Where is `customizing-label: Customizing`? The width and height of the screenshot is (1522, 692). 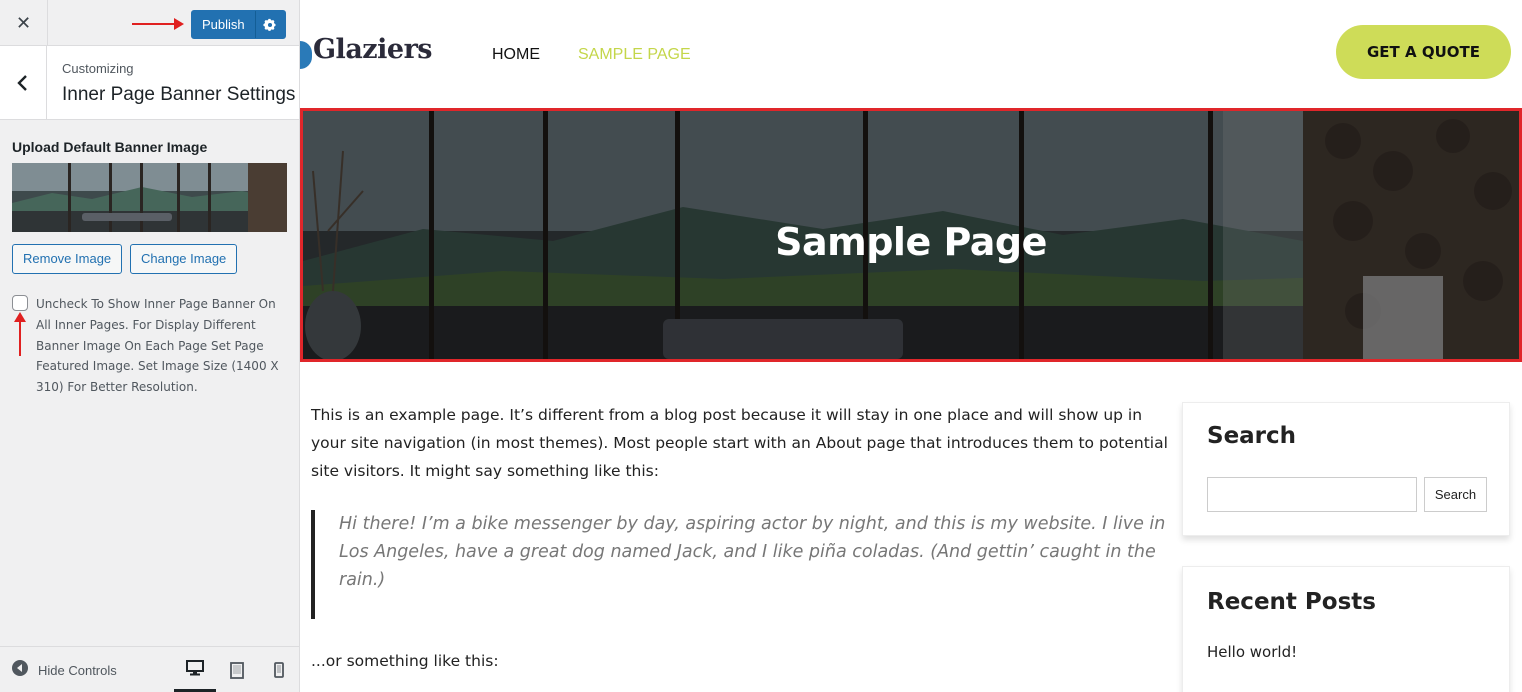 customizing-label: Customizing is located at coordinates (98, 68).